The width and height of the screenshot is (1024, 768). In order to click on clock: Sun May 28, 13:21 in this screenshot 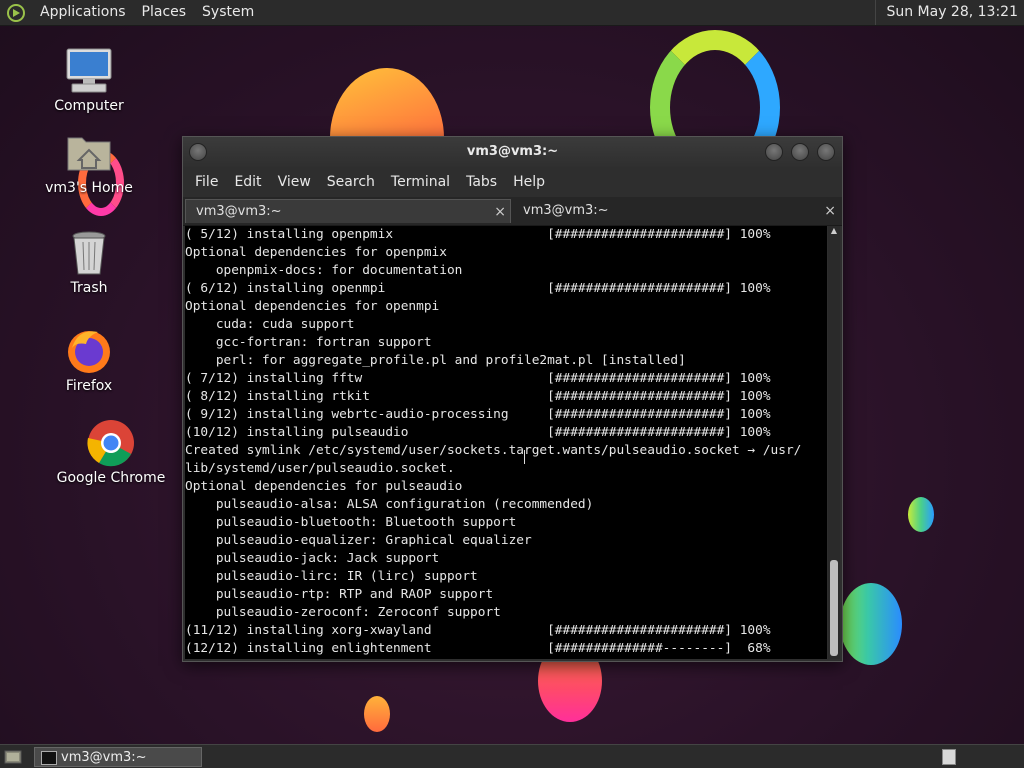, I will do `click(946, 12)`.